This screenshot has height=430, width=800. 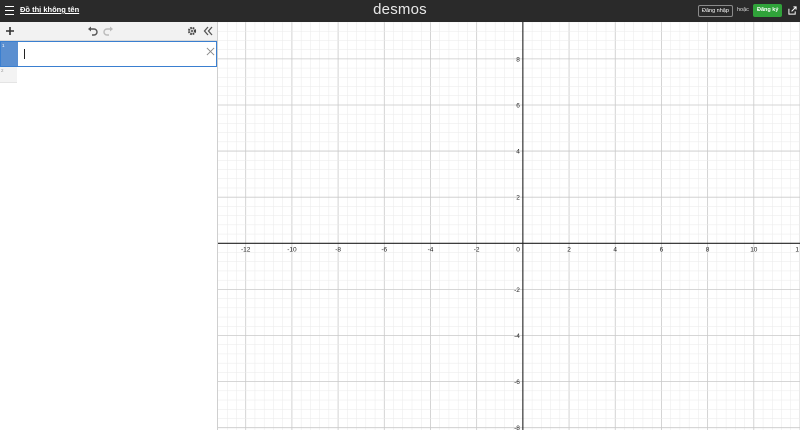 What do you see at coordinates (49, 9) in the screenshot?
I see `graph-title: Đồ thị không tên` at bounding box center [49, 9].